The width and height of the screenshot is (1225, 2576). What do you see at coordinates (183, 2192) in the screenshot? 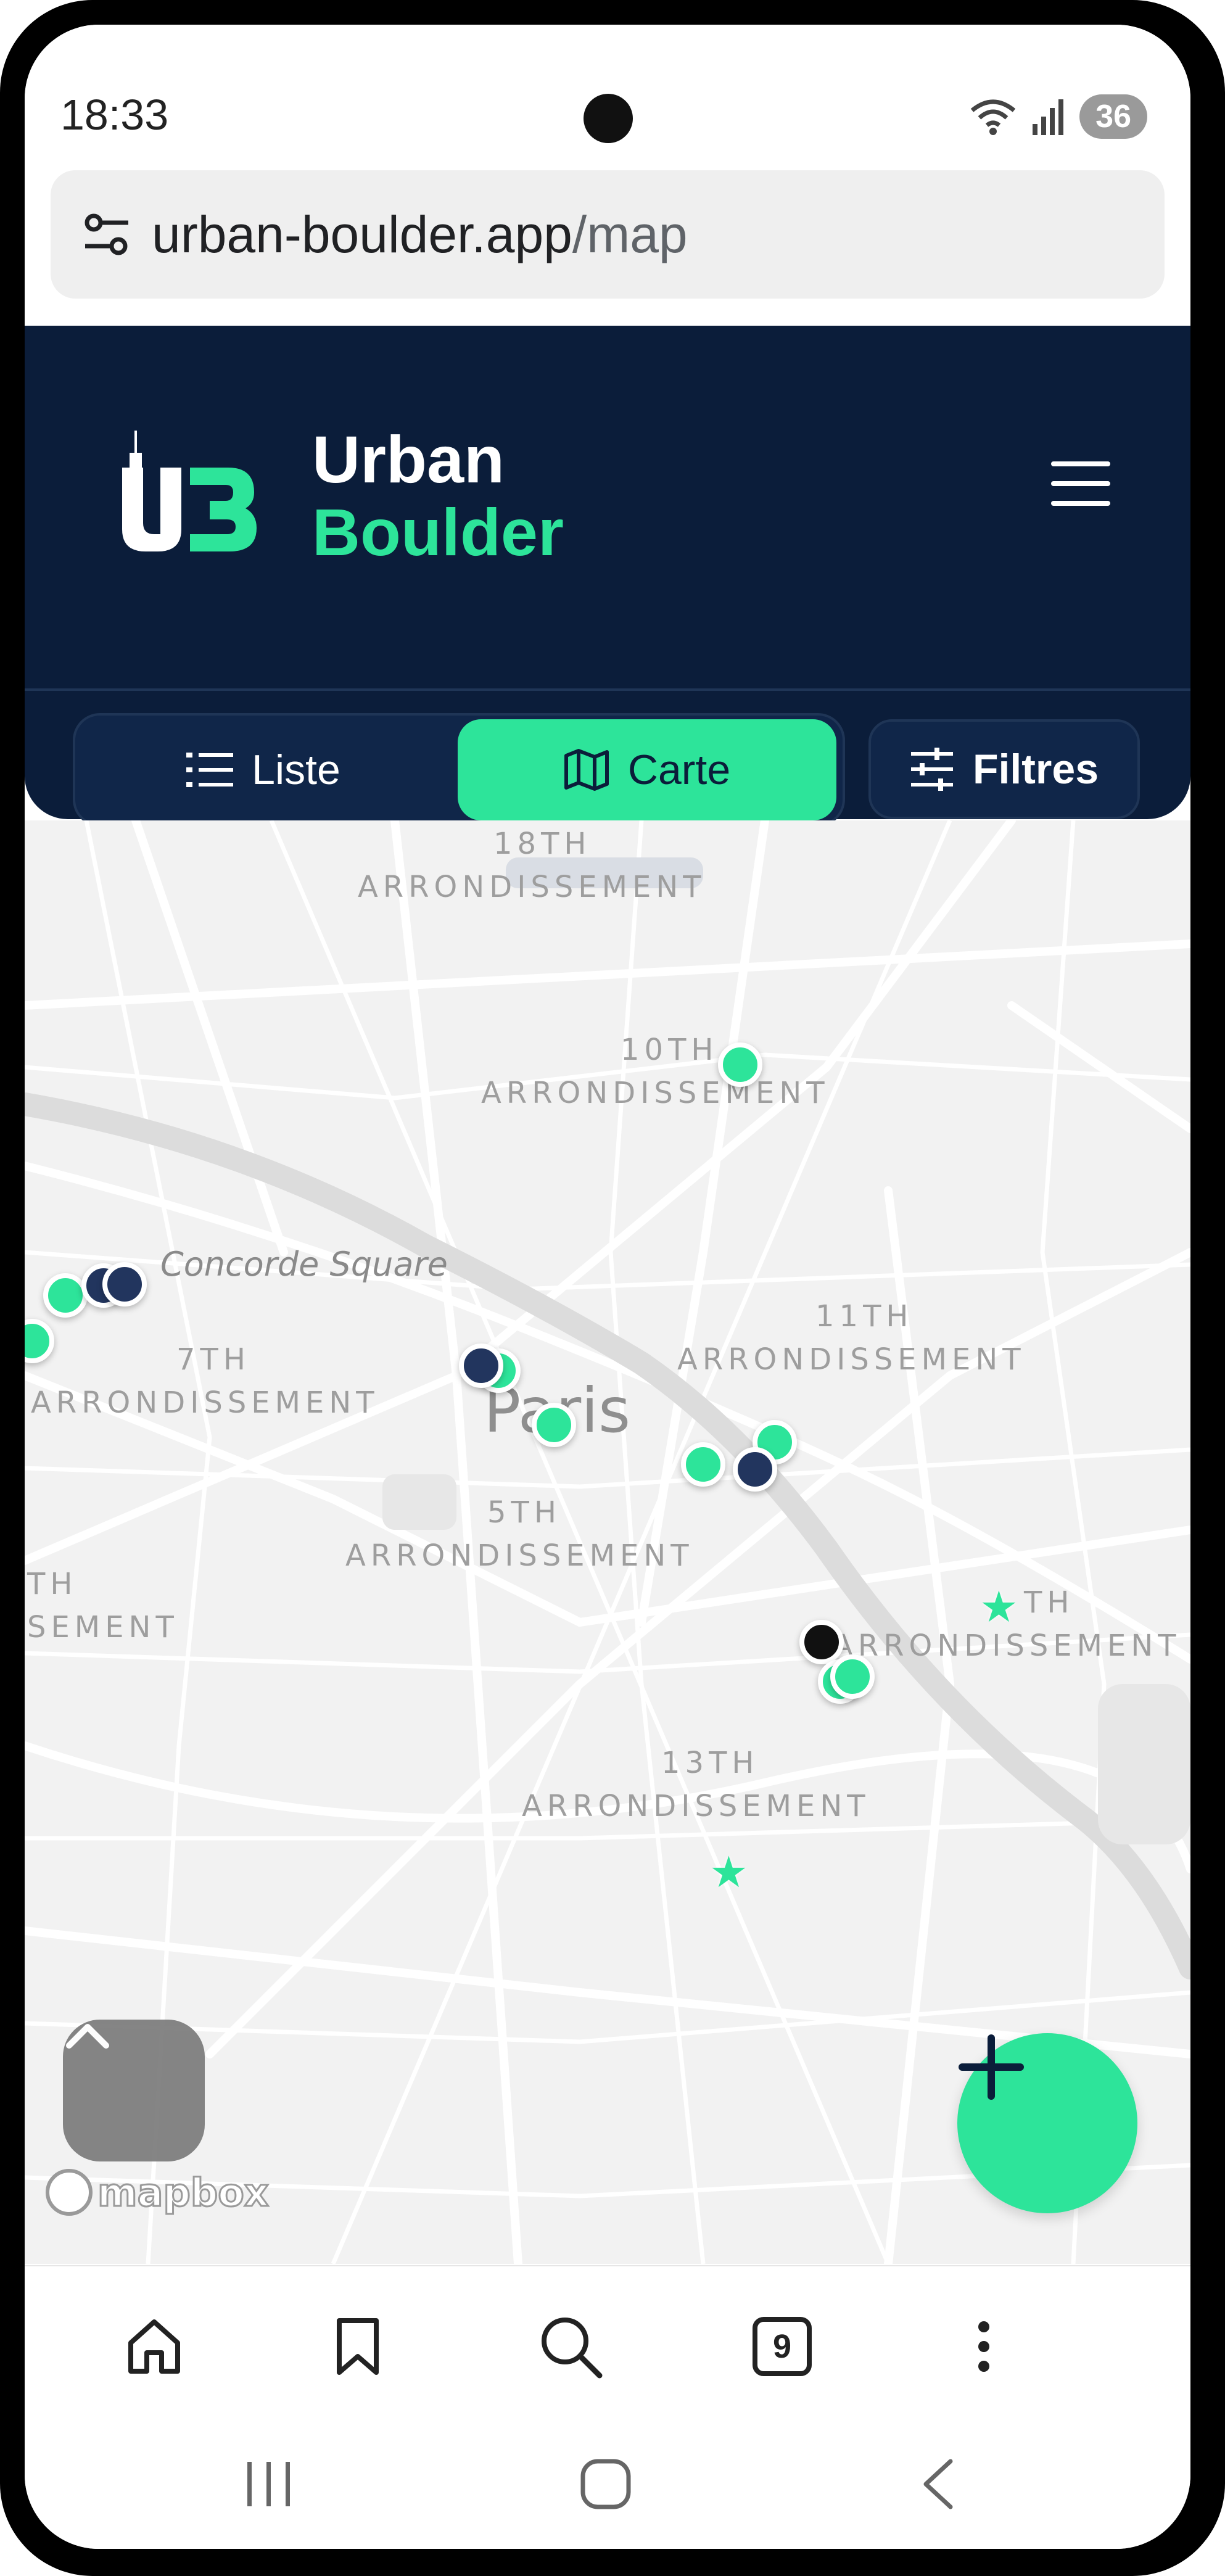
I see `mapbox-label: mapbox` at bounding box center [183, 2192].